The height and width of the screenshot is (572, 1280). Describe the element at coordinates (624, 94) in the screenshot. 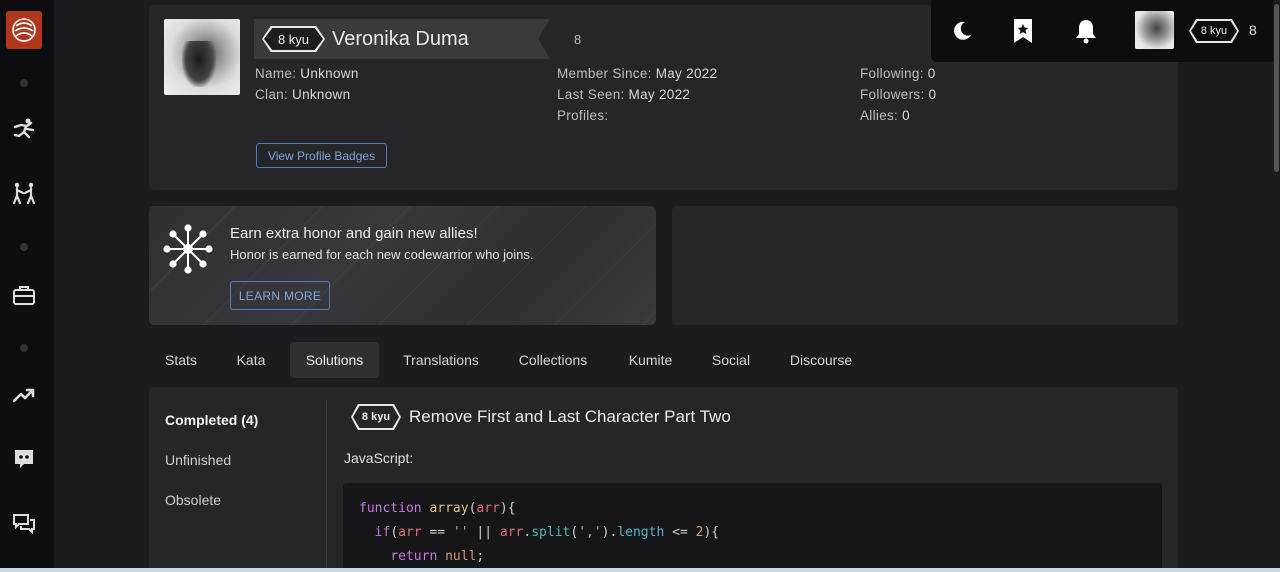

I see `stat-last-seen: Last Seen: May 2022` at that location.